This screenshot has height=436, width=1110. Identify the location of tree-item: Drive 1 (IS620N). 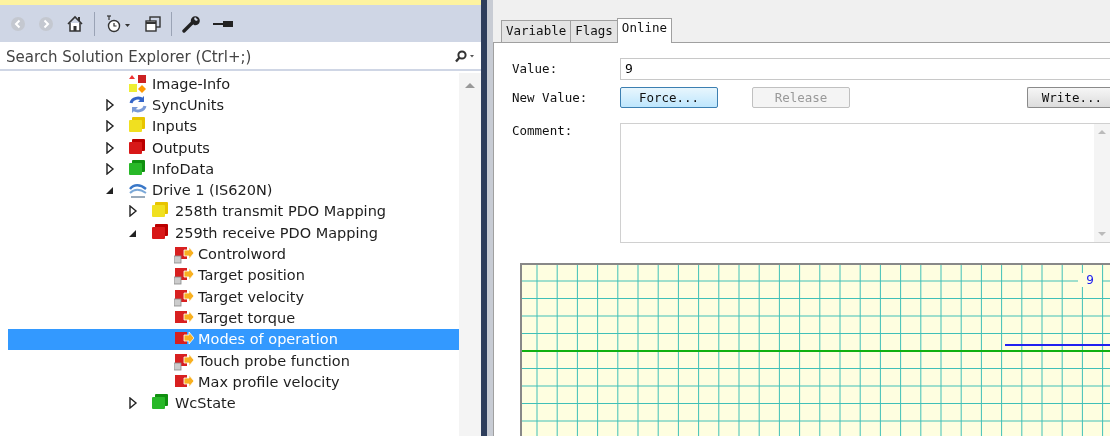
(234, 190).